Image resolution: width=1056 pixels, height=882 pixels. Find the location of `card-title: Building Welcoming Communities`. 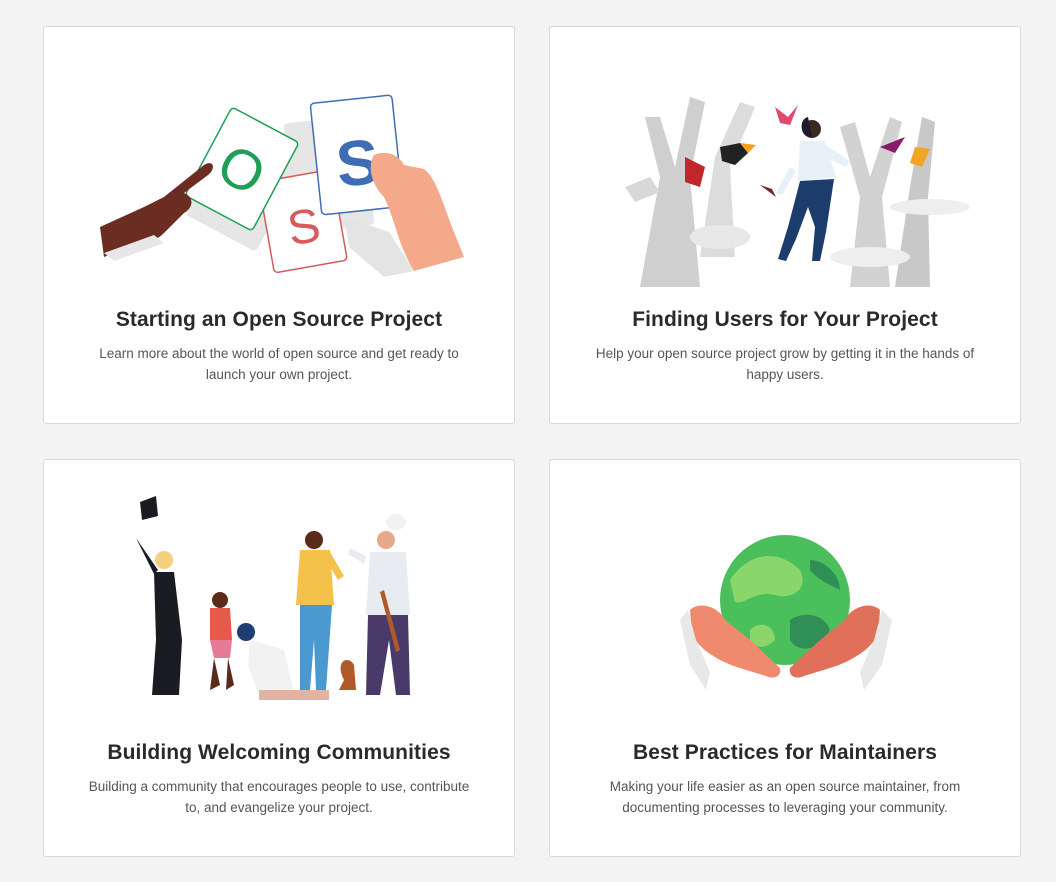

card-title: Building Welcoming Communities is located at coordinates (279, 753).